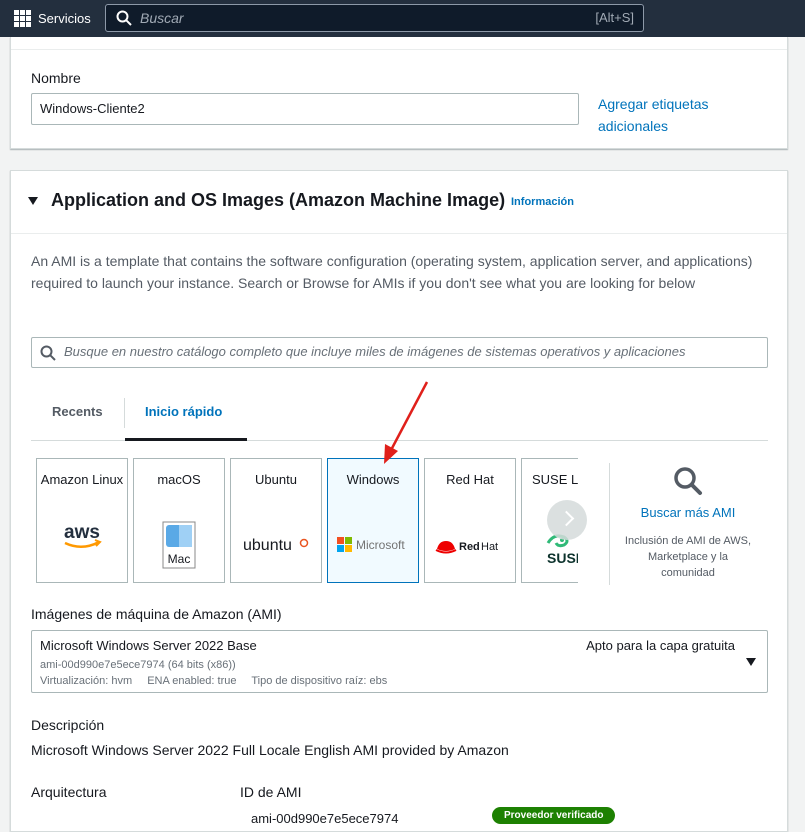 The image size is (805, 832). Describe the element at coordinates (124, 413) in the screenshot. I see `tab-divider` at that location.